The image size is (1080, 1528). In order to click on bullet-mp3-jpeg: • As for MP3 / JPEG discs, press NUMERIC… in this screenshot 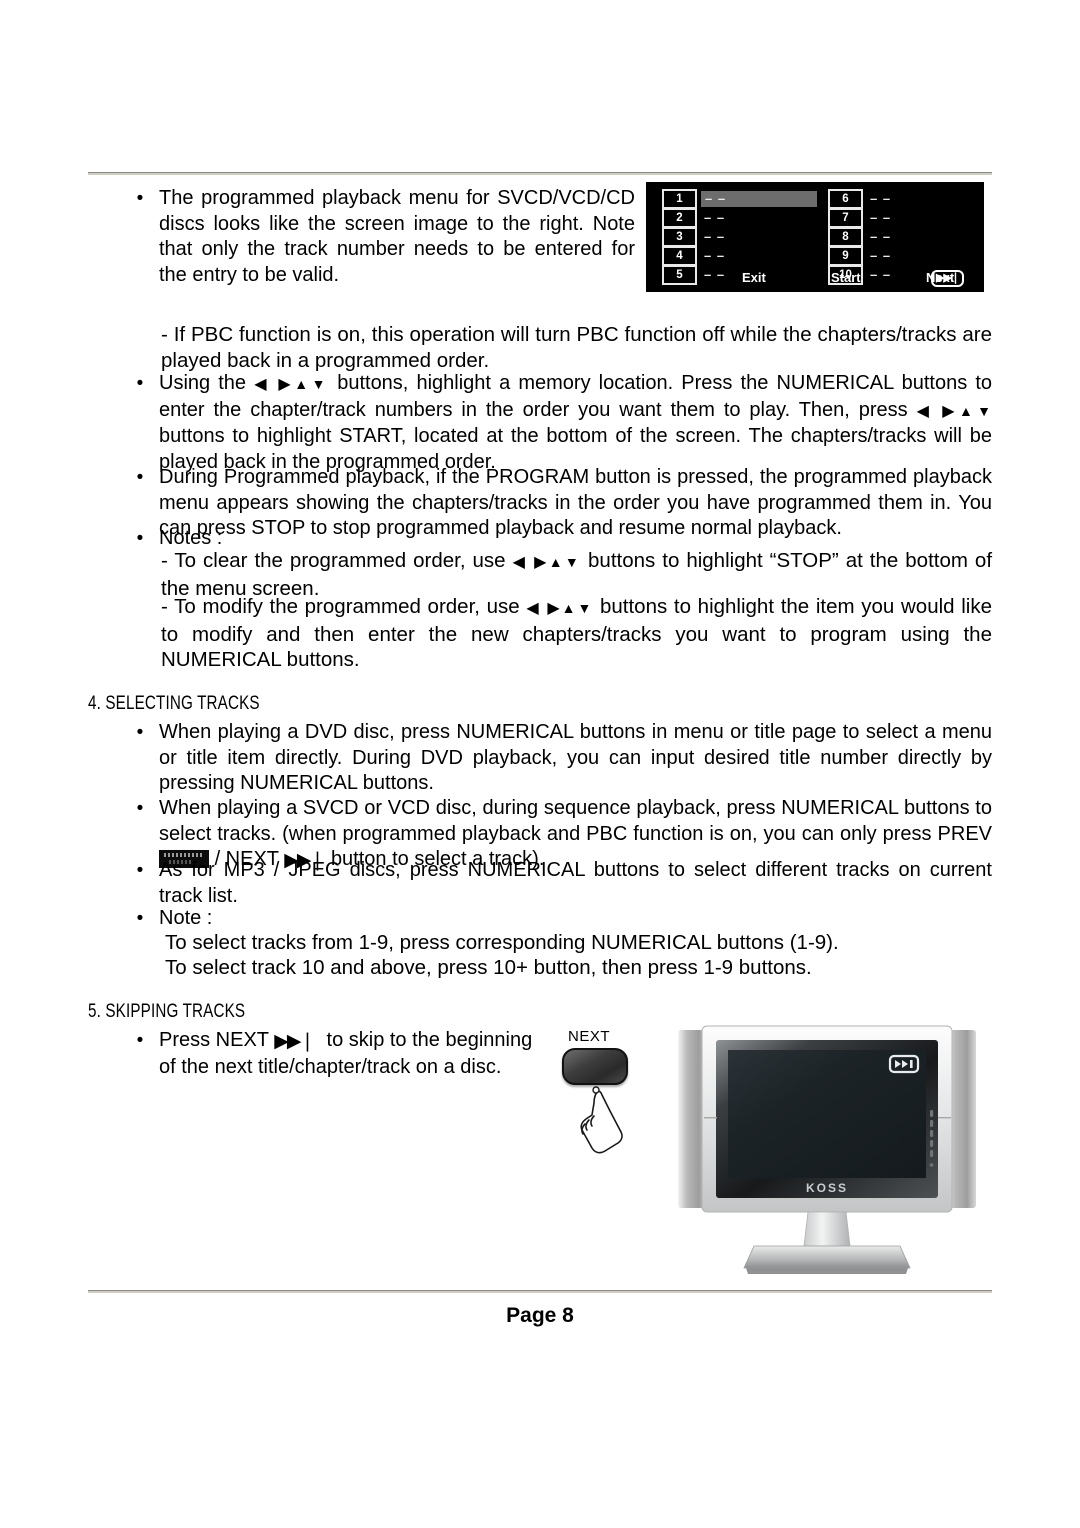, I will do `click(563, 883)`.